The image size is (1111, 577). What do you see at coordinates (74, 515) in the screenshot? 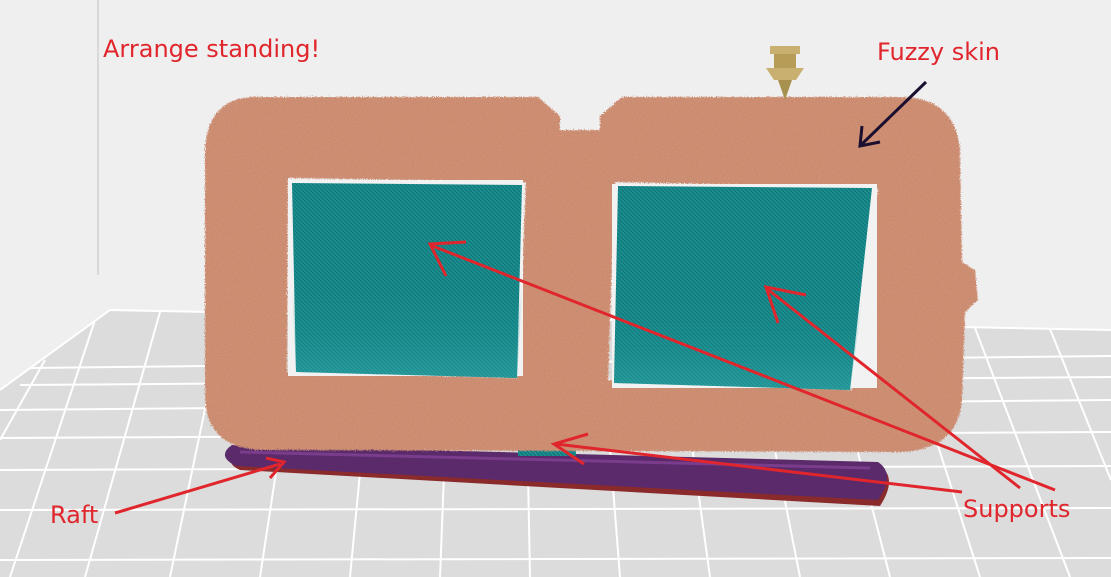
I see `annotation-raft: Raft` at bounding box center [74, 515].